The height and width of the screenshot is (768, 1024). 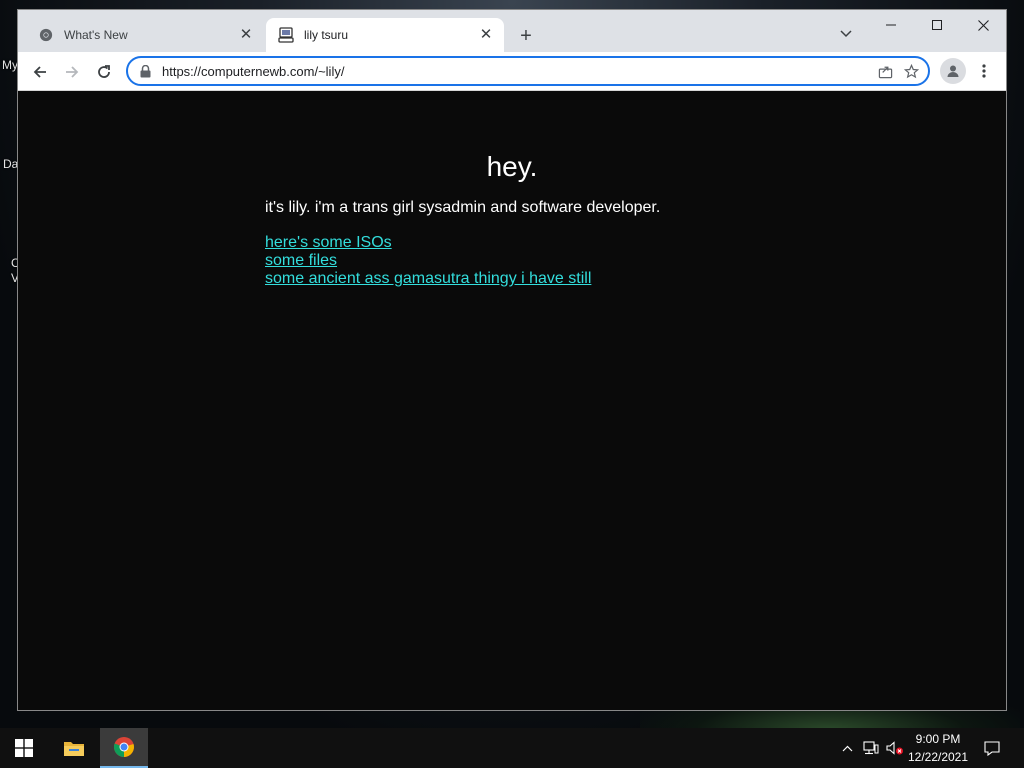 What do you see at coordinates (385, 35) in the screenshot?
I see `tab-lily-tsuru: lily tsuru ✕` at bounding box center [385, 35].